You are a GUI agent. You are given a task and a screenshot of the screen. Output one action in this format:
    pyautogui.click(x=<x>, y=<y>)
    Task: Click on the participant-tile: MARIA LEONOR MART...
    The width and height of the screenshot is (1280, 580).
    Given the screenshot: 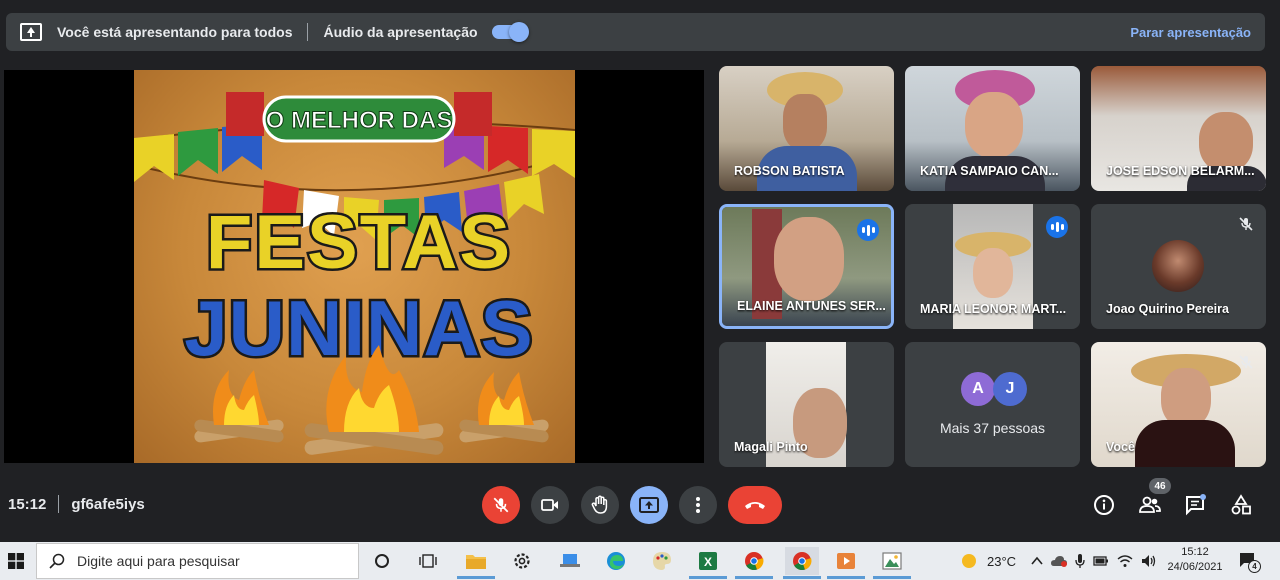 What is the action you would take?
    pyautogui.click(x=992, y=266)
    